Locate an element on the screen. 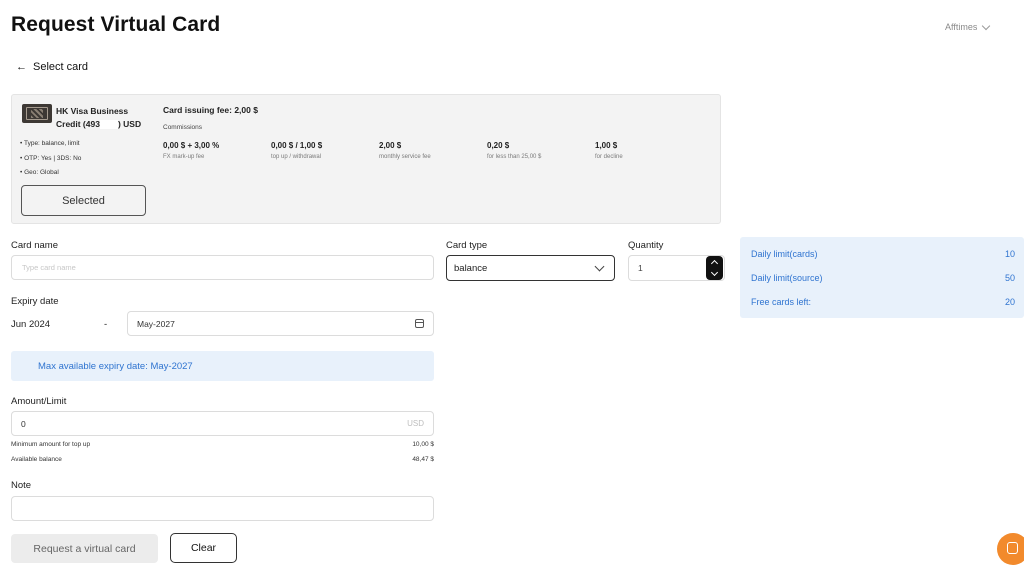 The height and width of the screenshot is (565, 1024). commission-topup: 0,00 $ / 1,00 $ top up / withdrawal is located at coordinates (296, 150).